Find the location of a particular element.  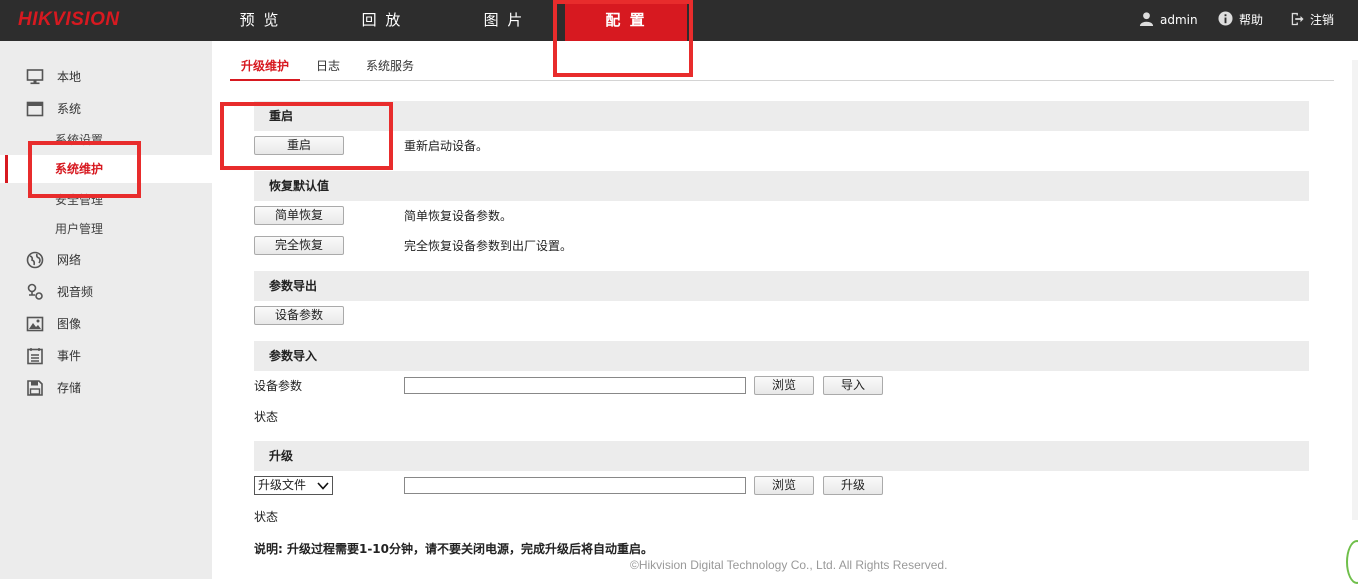

vertical-scrollbar is located at coordinates (1355, 290).